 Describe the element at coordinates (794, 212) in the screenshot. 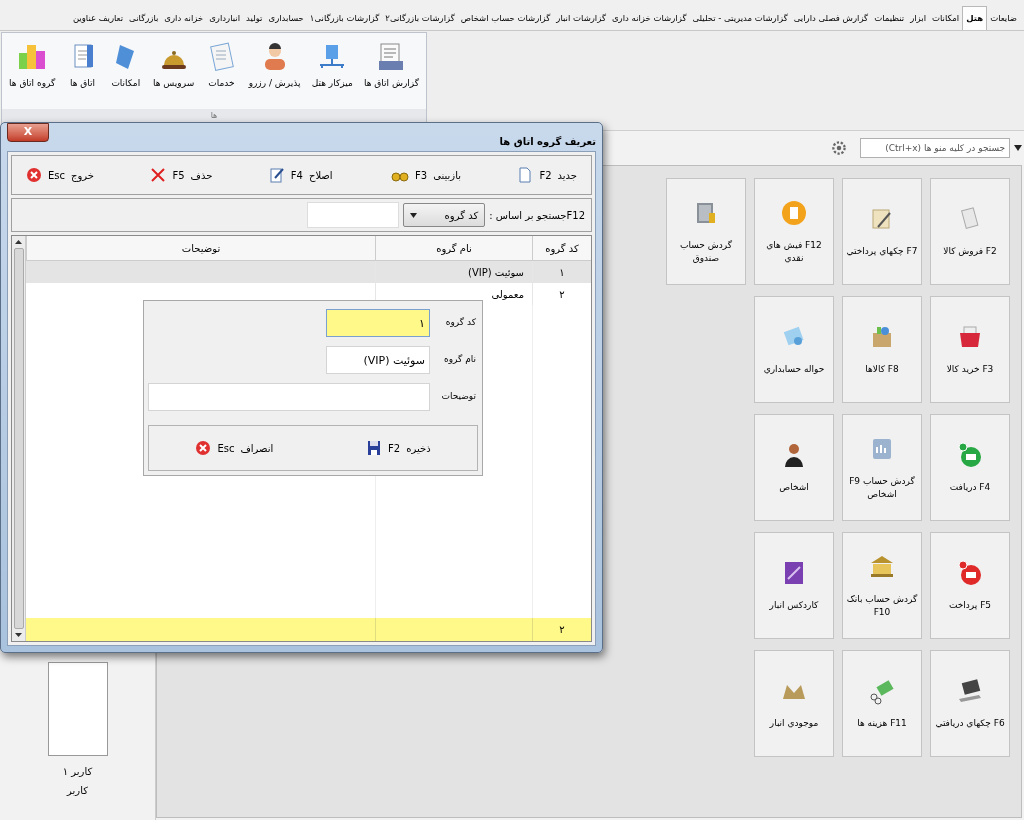

I see `receipt-icon` at that location.